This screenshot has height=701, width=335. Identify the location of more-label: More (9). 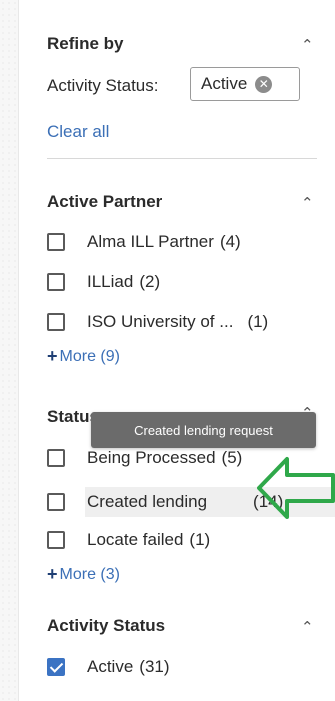
(89, 356).